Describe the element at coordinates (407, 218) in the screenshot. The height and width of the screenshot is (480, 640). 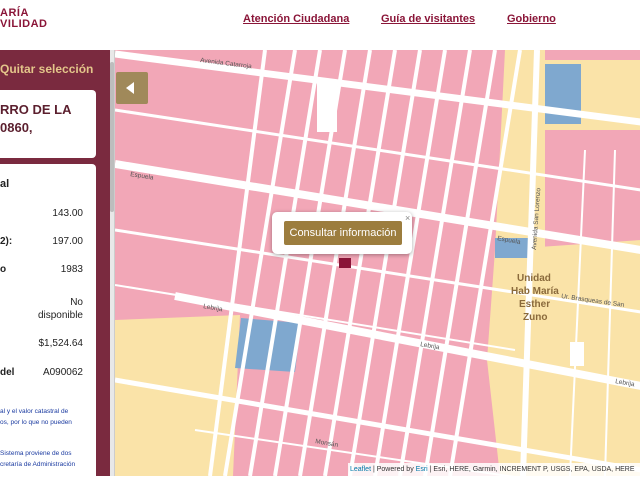
I see `popup-close-icon: ×` at that location.